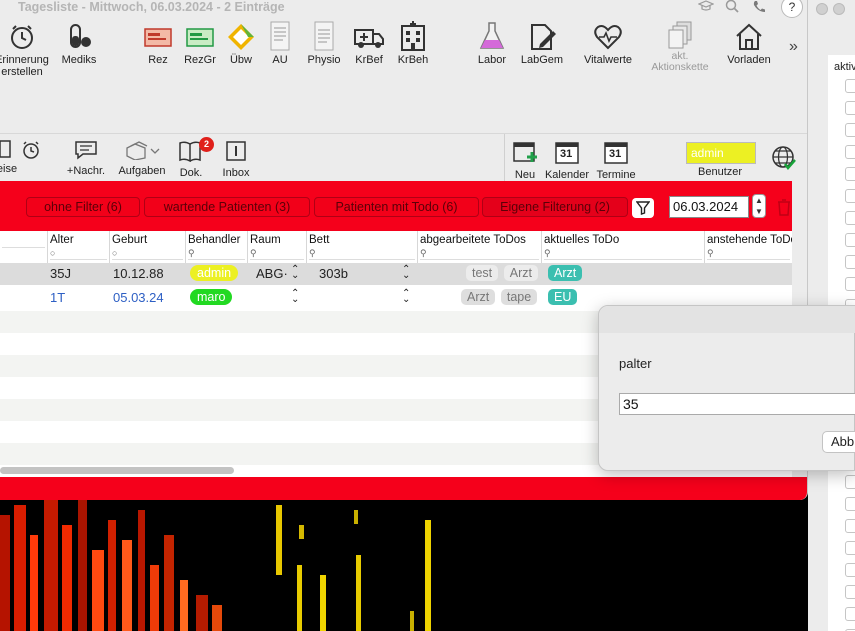 The image size is (855, 631). What do you see at coordinates (563, 297) in the screenshot?
I see `todo-current-badge: EU` at bounding box center [563, 297].